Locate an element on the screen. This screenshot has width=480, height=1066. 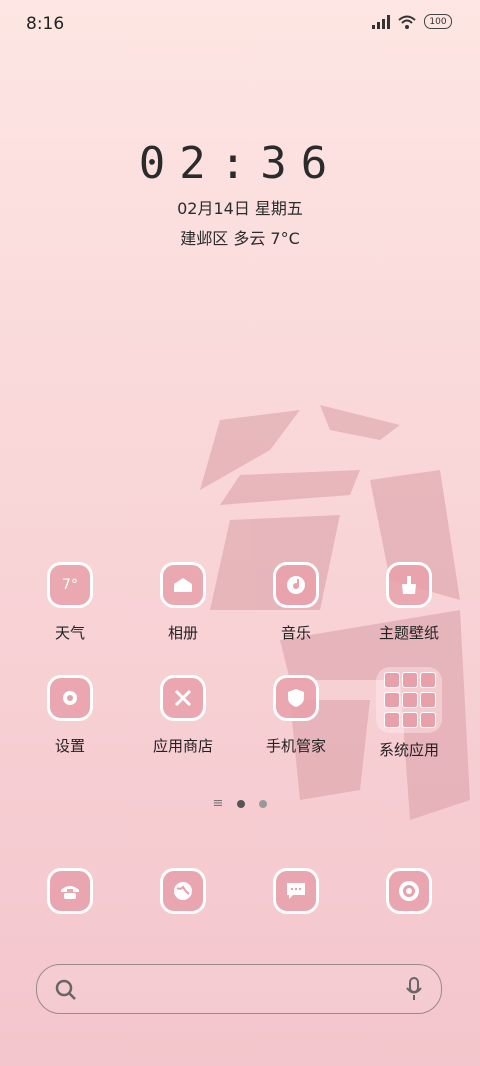
browser-icon is located at coordinates (183, 891).